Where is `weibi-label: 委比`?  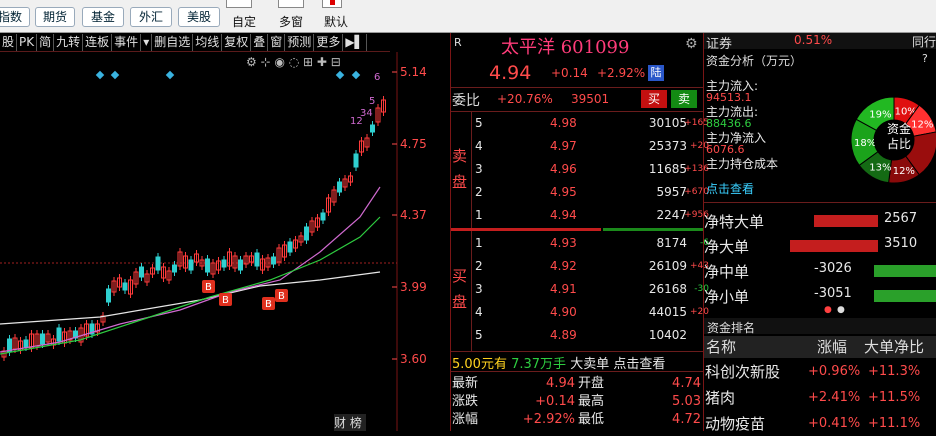 weibi-label: 委比 is located at coordinates (466, 101).